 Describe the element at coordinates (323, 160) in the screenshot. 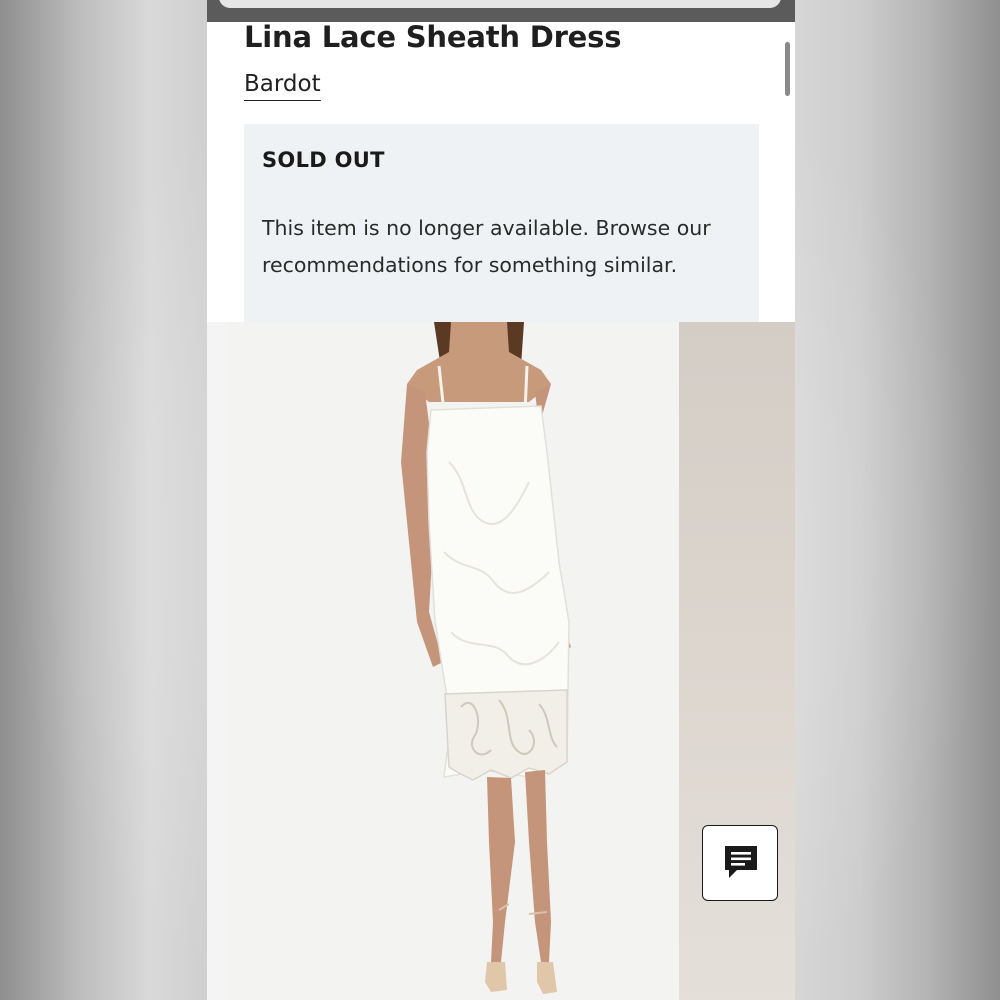

I see `sold-out-heading: SOLD OUT` at that location.